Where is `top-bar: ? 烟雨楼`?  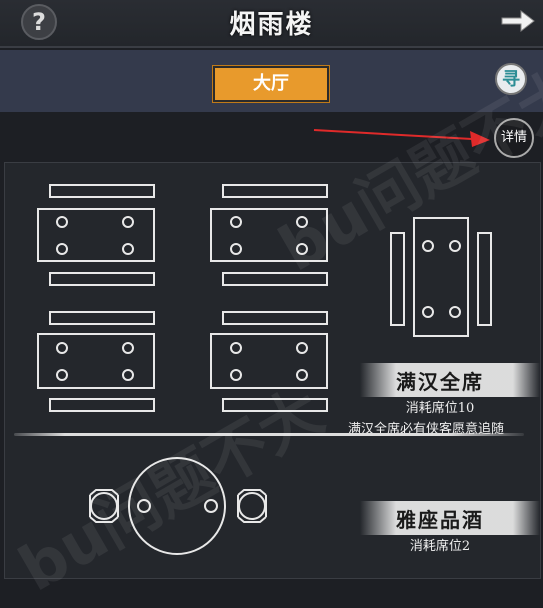 top-bar: ? 烟雨楼 is located at coordinates (271, 24).